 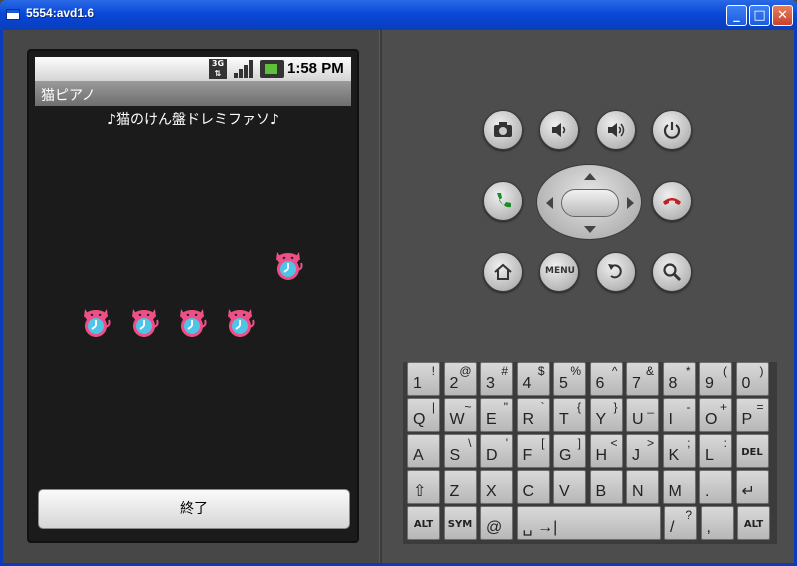 I want to click on key-a: A, so click(x=423, y=451).